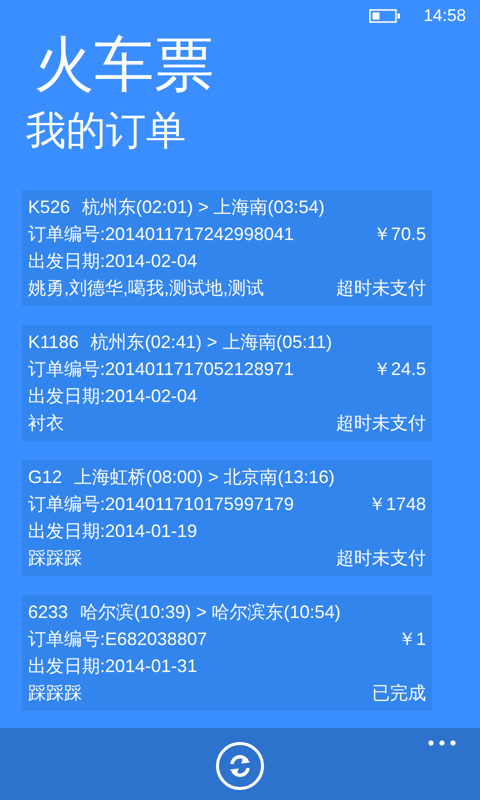  Describe the element at coordinates (442, 743) in the screenshot. I see `more-icon` at that location.